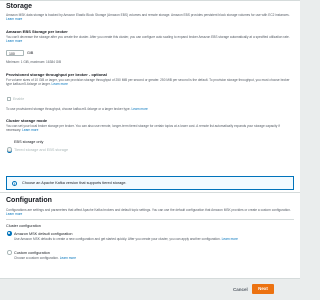  Describe the element at coordinates (9, 149) in the screenshot. I see `tiered-storage-radio` at that location.